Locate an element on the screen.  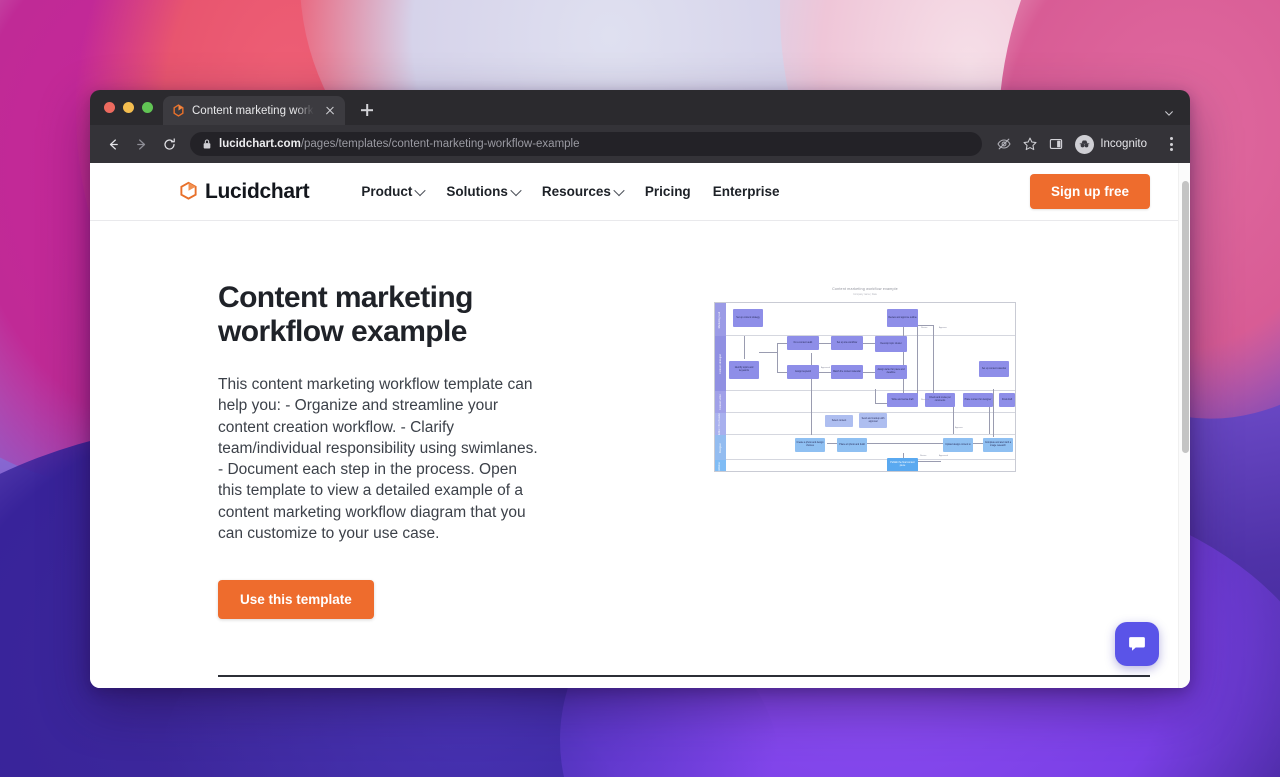
diagram-node: Develop topic cluster is located at coordinates (891, 344).